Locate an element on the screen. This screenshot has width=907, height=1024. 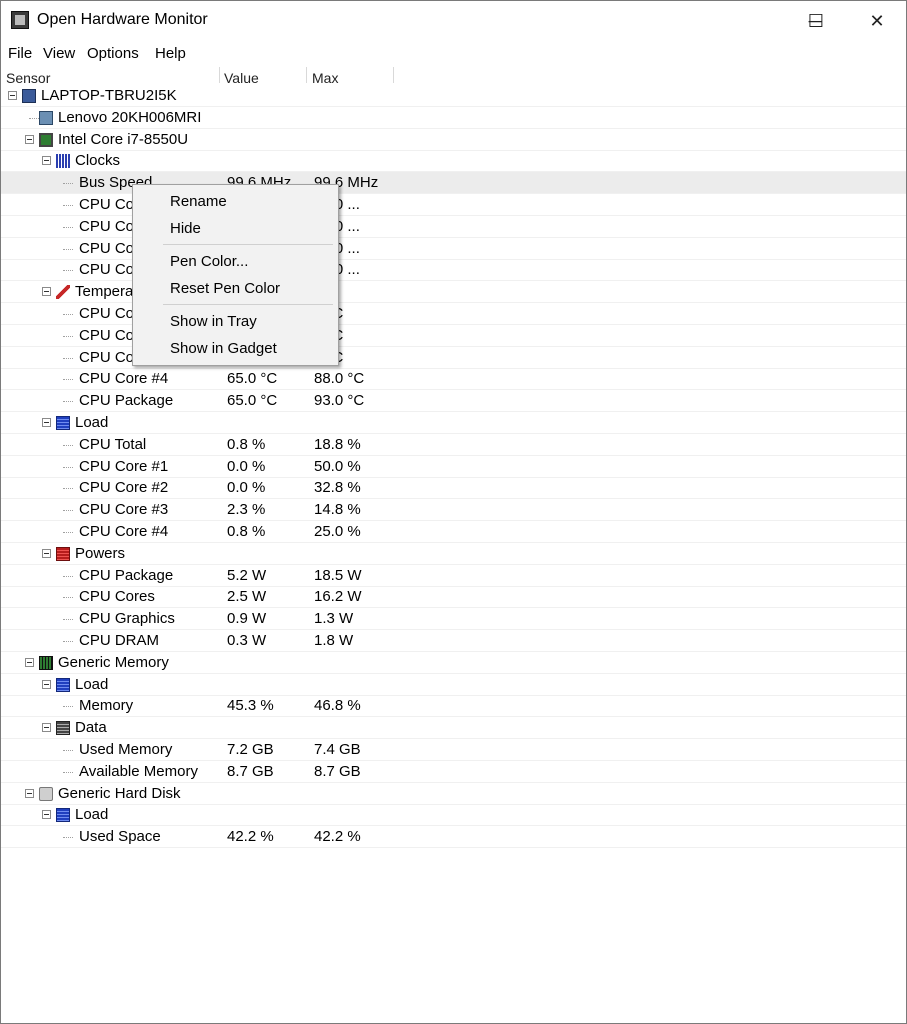
data-icon is located at coordinates (63, 728).